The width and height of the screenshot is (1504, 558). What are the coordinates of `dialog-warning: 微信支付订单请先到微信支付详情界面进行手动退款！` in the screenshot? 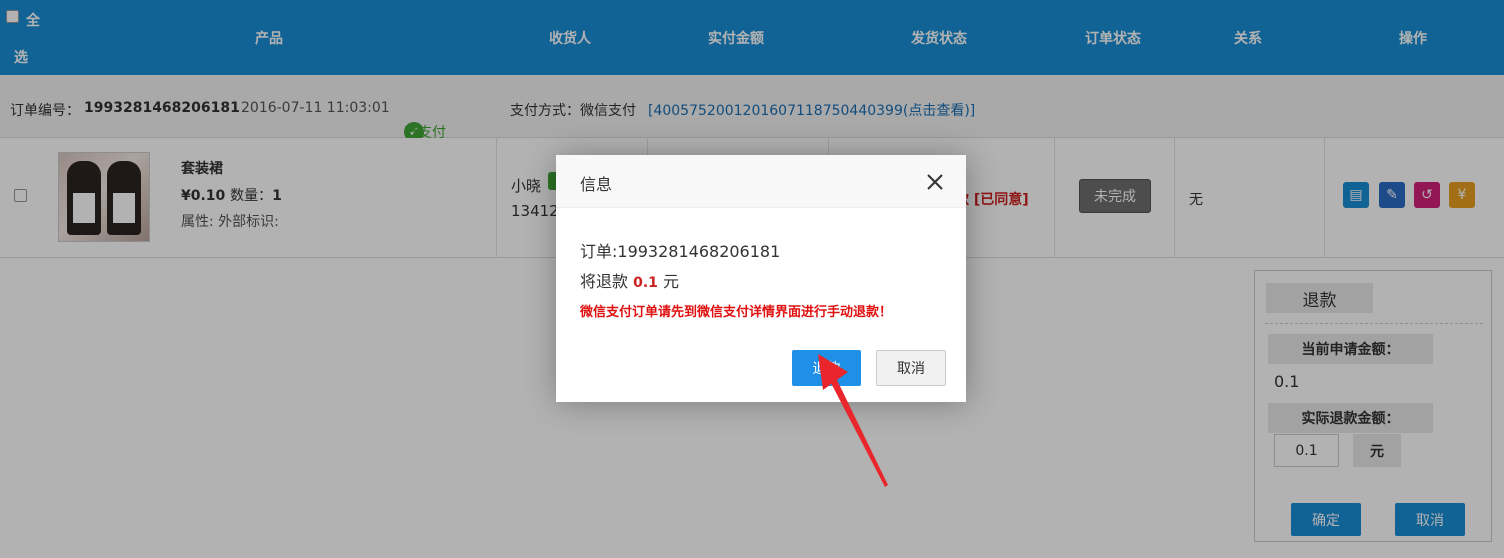 It's located at (736, 312).